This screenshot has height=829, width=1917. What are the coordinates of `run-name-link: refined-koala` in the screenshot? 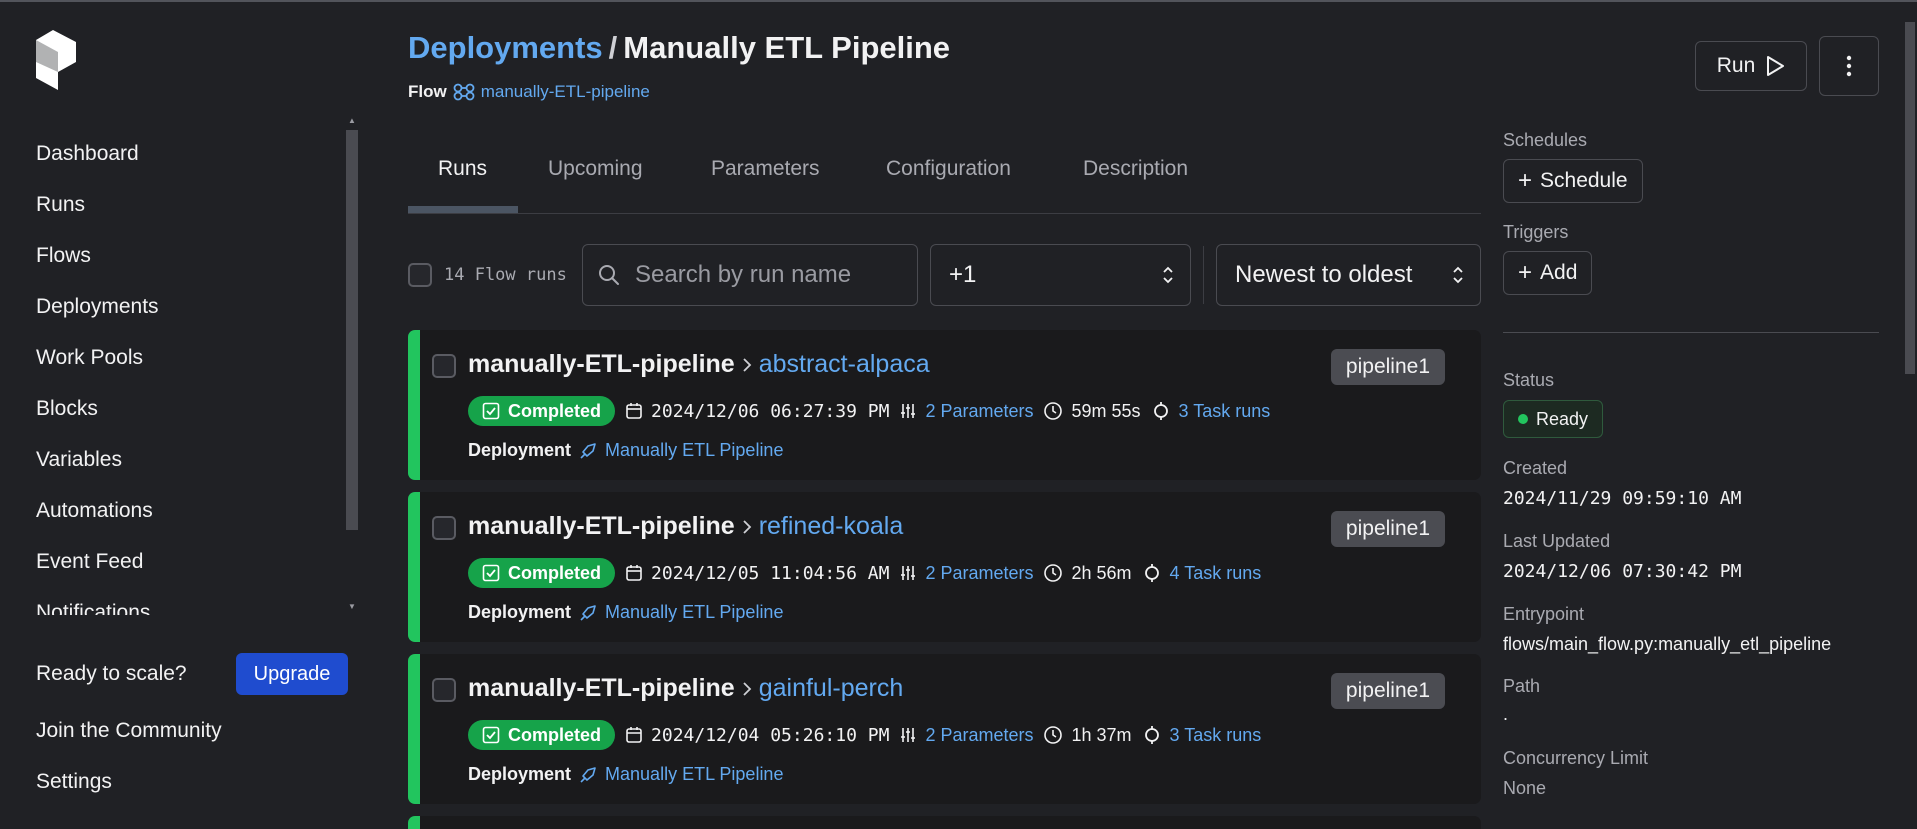 It's located at (831, 526).